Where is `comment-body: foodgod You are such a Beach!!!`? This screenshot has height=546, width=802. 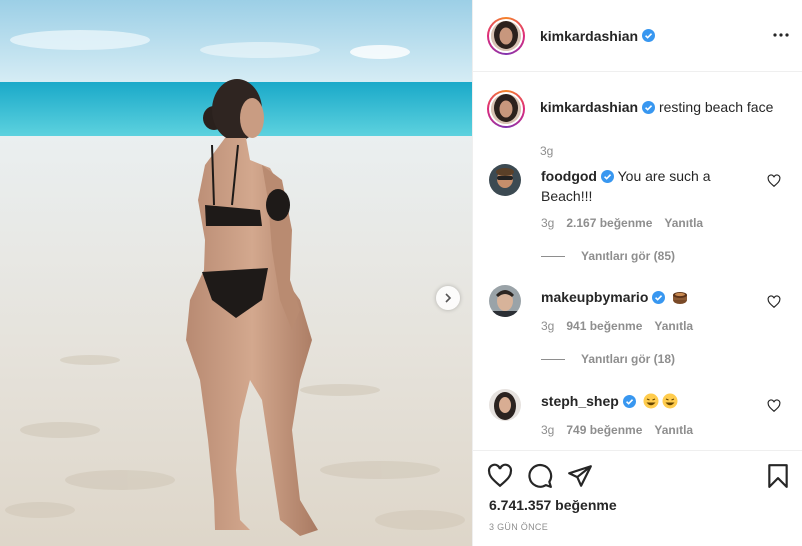
comment-body: foodgod You are such a Beach!!! is located at coordinates (648, 186).